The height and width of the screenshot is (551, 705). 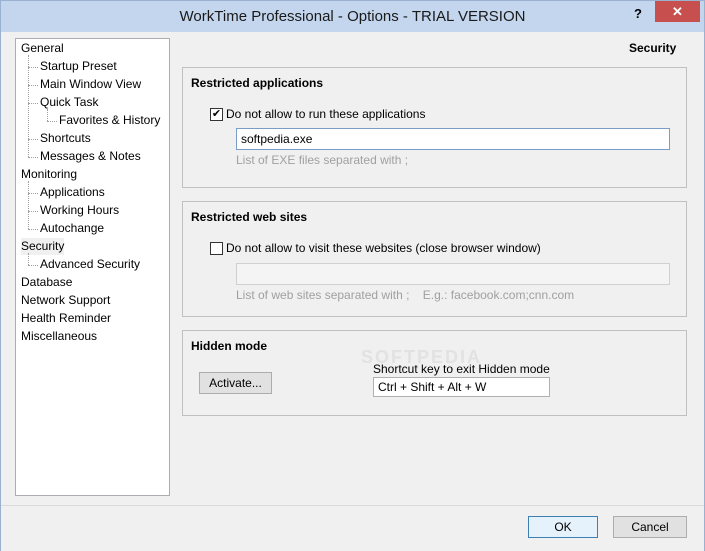 What do you see at coordinates (677, 11) in the screenshot?
I see `close-icon: ✕` at bounding box center [677, 11].